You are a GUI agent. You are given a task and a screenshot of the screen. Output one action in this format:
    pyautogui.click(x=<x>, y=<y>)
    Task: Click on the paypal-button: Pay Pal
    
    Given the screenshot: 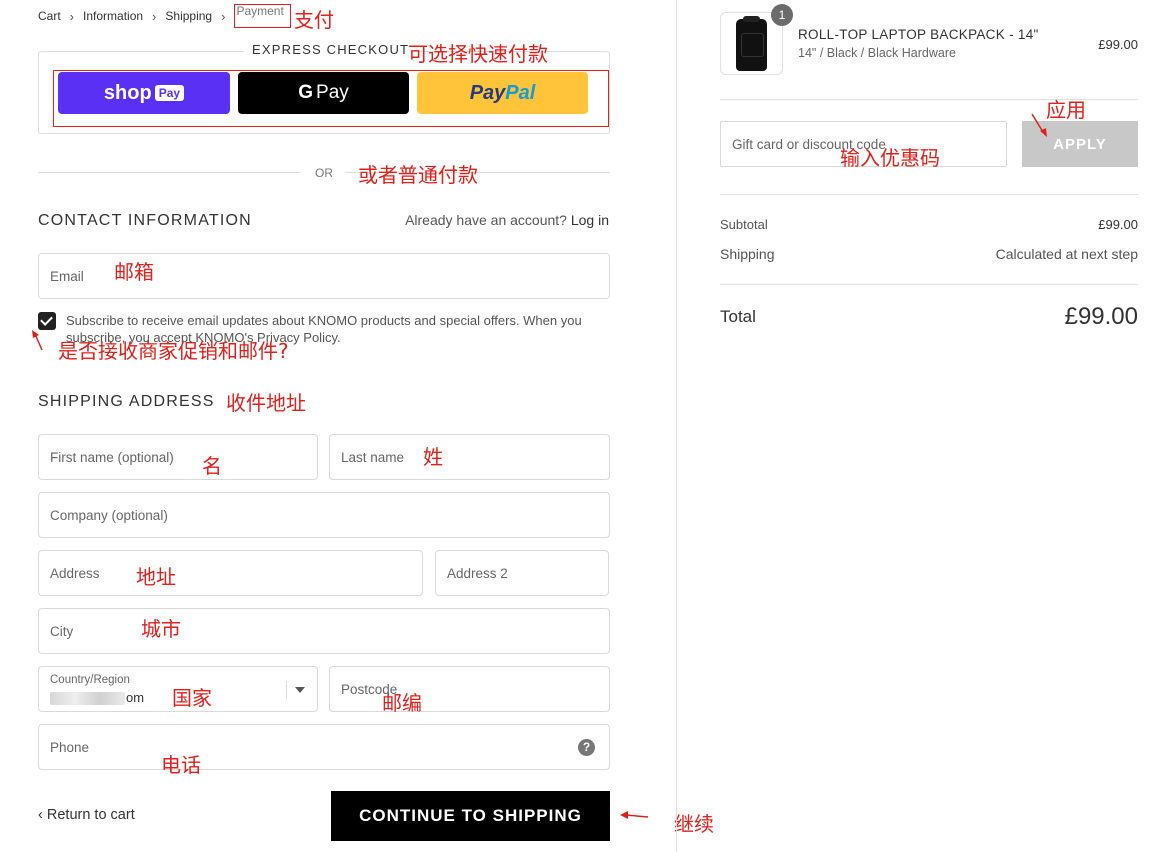 What is the action you would take?
    pyautogui.click(x=502, y=93)
    